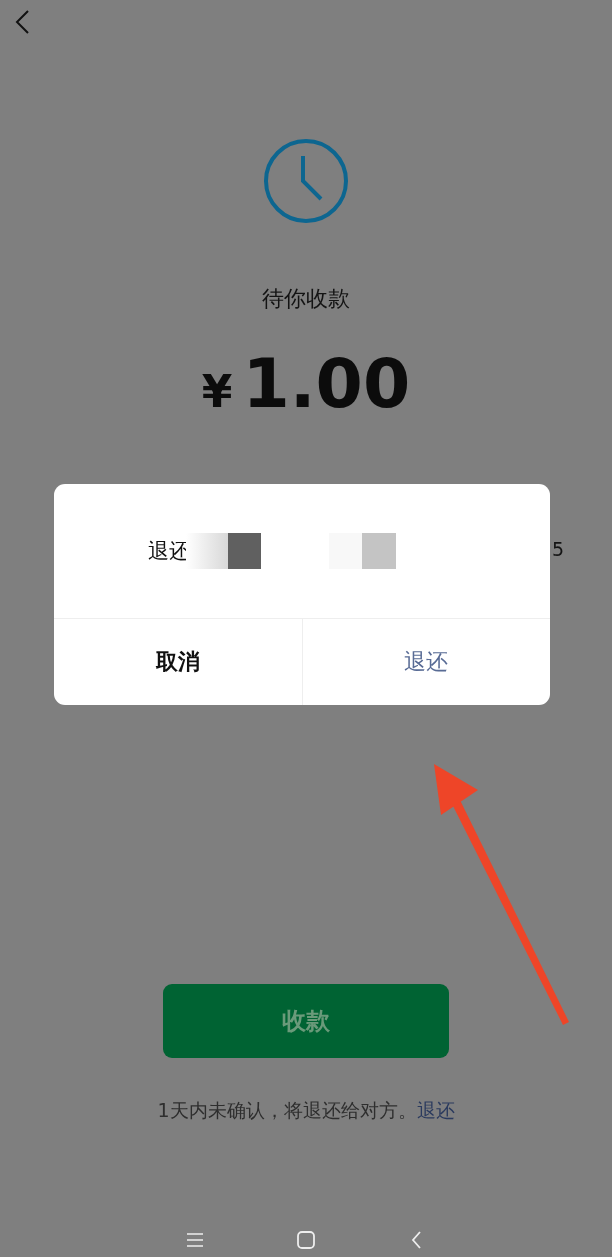 Image resolution: width=612 pixels, height=1257 pixels. Describe the element at coordinates (22, 22) in the screenshot. I see `back-icon` at that location.